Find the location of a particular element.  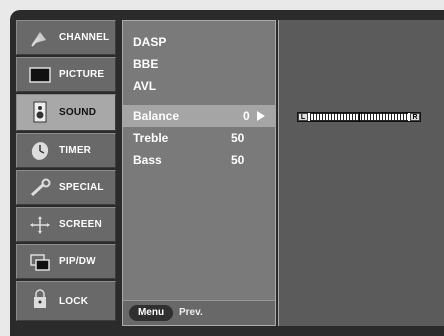

sidebar-item-label: SCREEN is located at coordinates (80, 224).